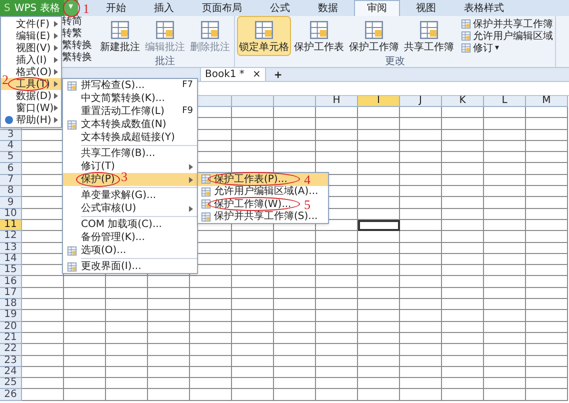  I want to click on ribbon-label: 转简, so click(72, 22).